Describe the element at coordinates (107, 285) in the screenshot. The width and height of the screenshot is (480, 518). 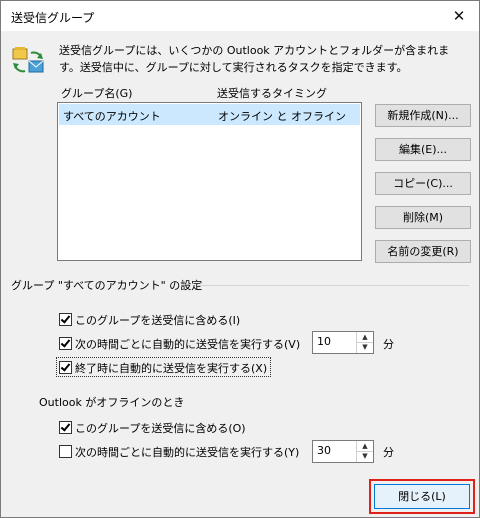
I see `settings-group-heading: グループ "すべてのアカウント" の設定` at that location.